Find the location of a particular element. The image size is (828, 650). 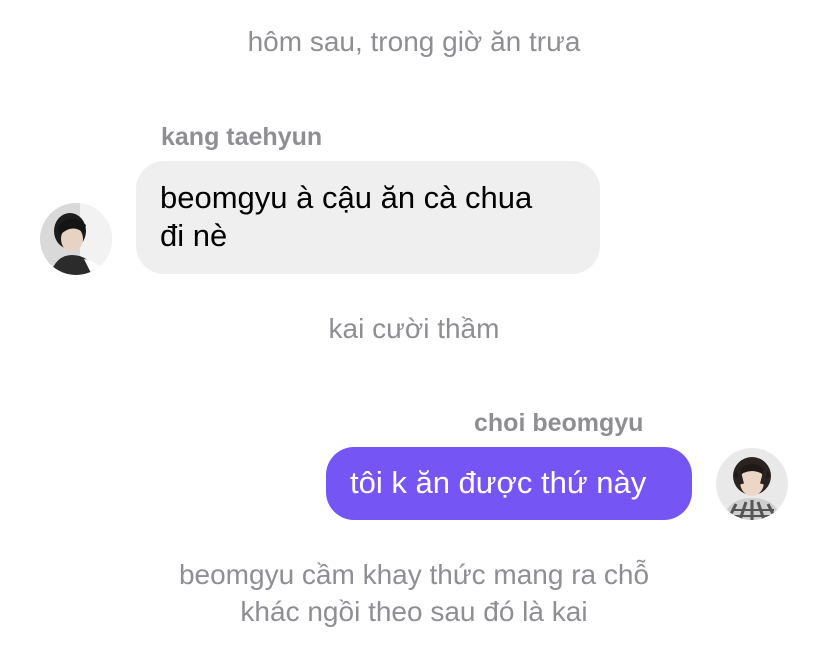

avatar-taehyun is located at coordinates (76, 239).